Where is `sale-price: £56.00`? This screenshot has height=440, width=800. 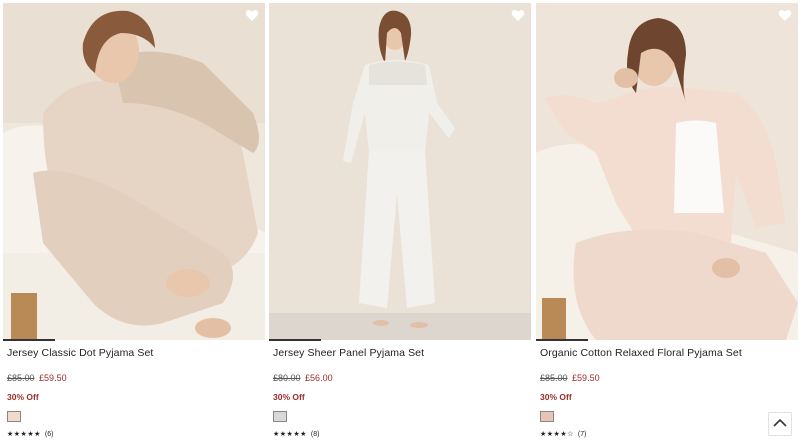
sale-price: £56.00 is located at coordinates (319, 378).